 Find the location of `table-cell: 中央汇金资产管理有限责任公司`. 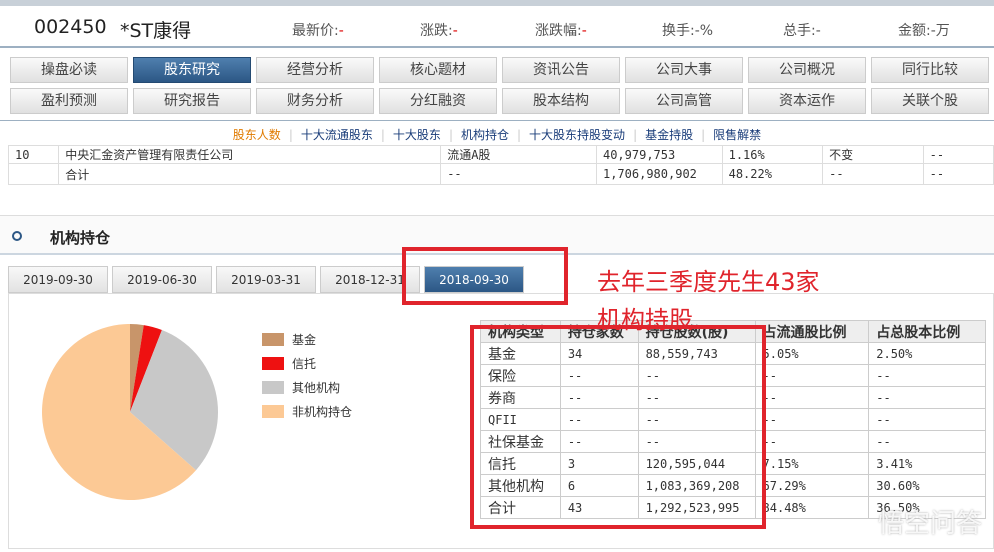

table-cell: 中央汇金资产管理有限责任公司 is located at coordinates (250, 154).